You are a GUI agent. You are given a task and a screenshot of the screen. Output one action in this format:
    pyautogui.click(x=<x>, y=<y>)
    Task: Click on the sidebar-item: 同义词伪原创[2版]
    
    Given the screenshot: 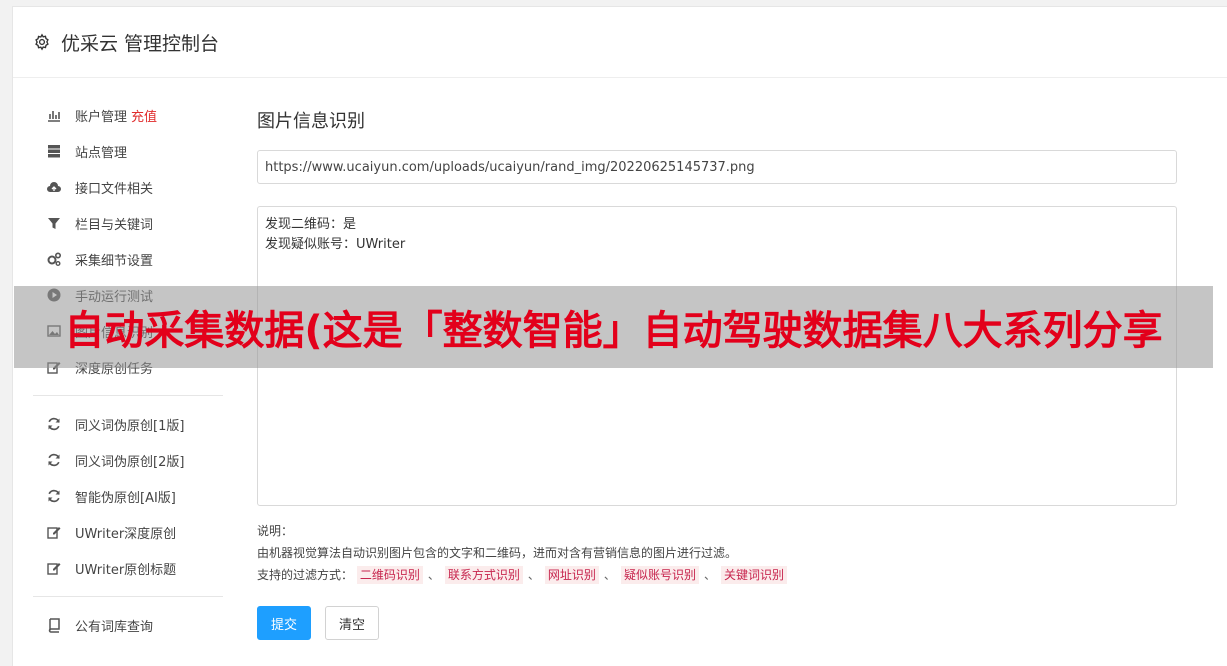 What is the action you would take?
    pyautogui.click(x=128, y=460)
    